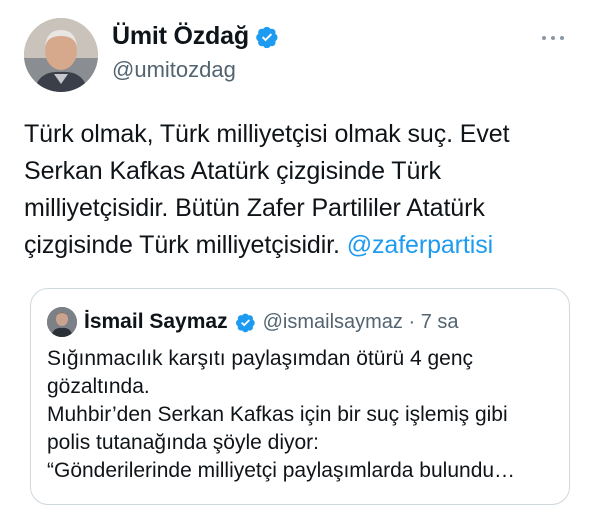  What do you see at coordinates (195, 52) in the screenshot?
I see `author-block: Ümit Özdağ @umitozdag` at bounding box center [195, 52].